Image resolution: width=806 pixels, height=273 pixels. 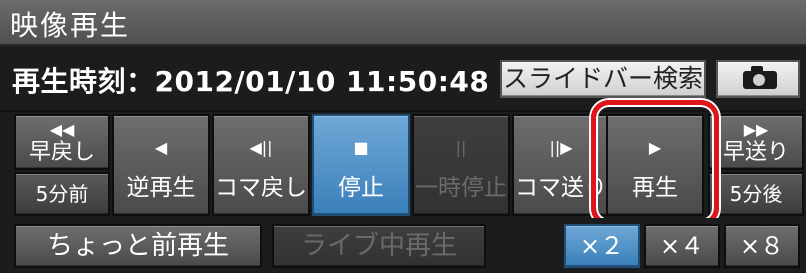 What do you see at coordinates (161, 188) in the screenshot?
I see `reverse-play-label: 逆再生` at bounding box center [161, 188].